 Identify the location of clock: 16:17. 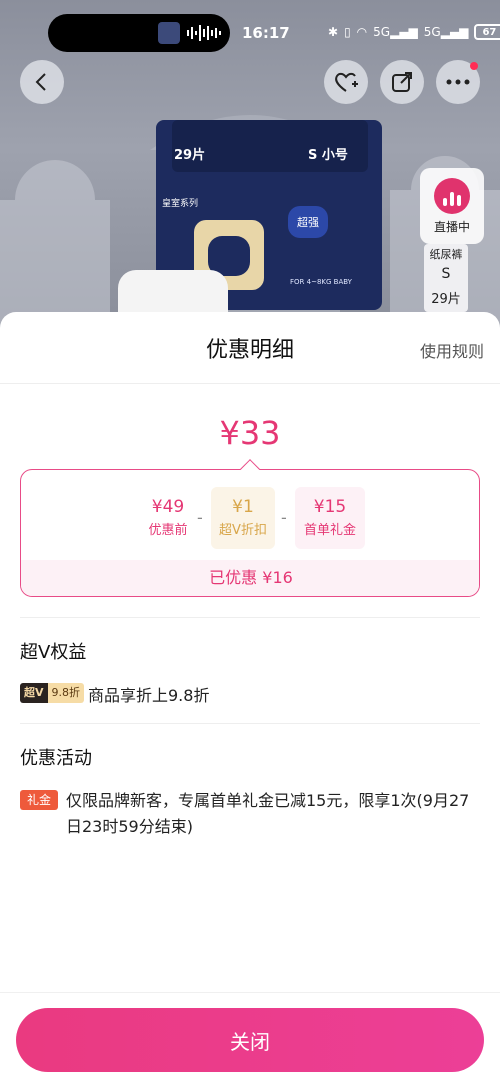
(266, 33).